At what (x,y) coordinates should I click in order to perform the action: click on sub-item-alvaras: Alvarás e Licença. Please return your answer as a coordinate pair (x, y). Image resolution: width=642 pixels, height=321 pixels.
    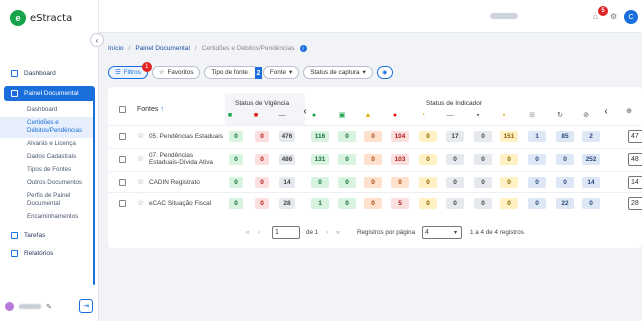
    Looking at the image, I should click on (49, 144).